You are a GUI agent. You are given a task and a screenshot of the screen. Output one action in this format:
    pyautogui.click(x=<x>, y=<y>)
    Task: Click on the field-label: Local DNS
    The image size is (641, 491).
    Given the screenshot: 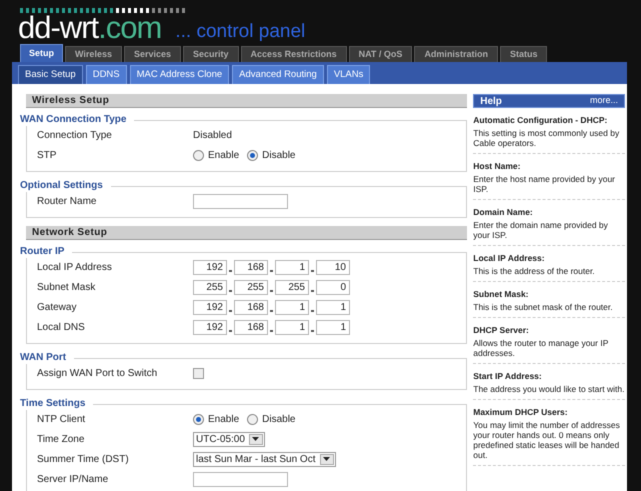 What is the action you would take?
    pyautogui.click(x=61, y=327)
    